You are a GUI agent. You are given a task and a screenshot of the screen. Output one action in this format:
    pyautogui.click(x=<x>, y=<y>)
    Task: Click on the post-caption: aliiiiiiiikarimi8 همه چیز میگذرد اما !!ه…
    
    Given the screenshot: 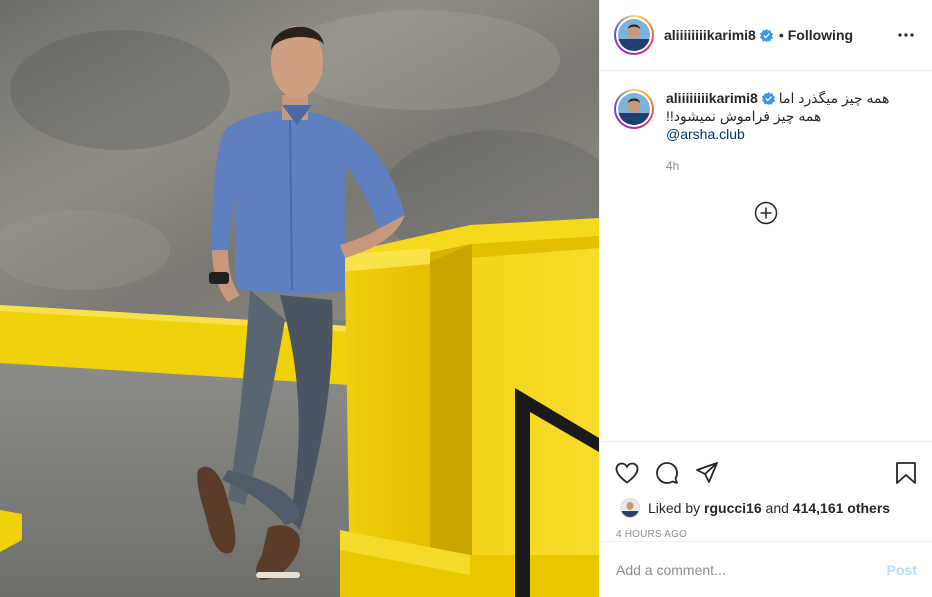 What is the action you would take?
    pyautogui.click(x=766, y=123)
    